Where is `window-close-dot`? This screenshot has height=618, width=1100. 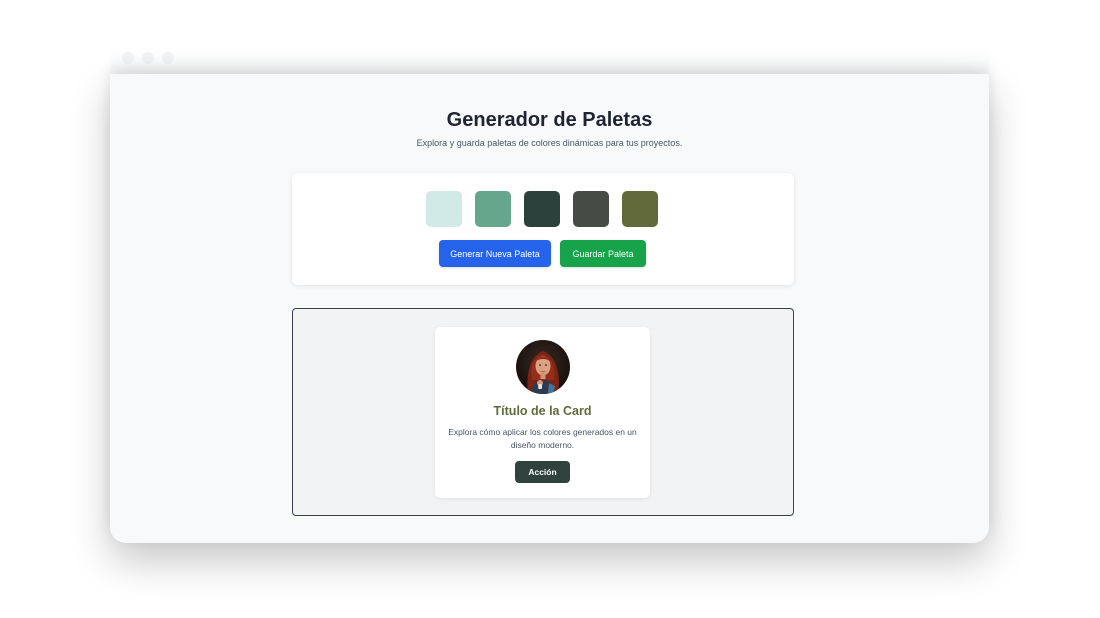
window-close-dot is located at coordinates (128, 58).